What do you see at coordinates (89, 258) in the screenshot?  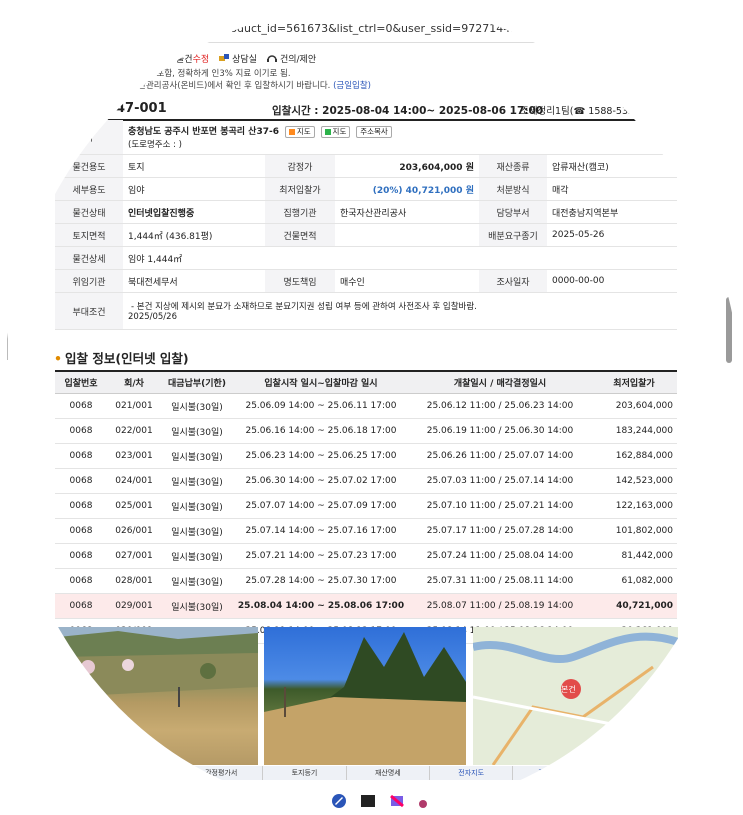 I see `info-label: 물건상세` at bounding box center [89, 258].